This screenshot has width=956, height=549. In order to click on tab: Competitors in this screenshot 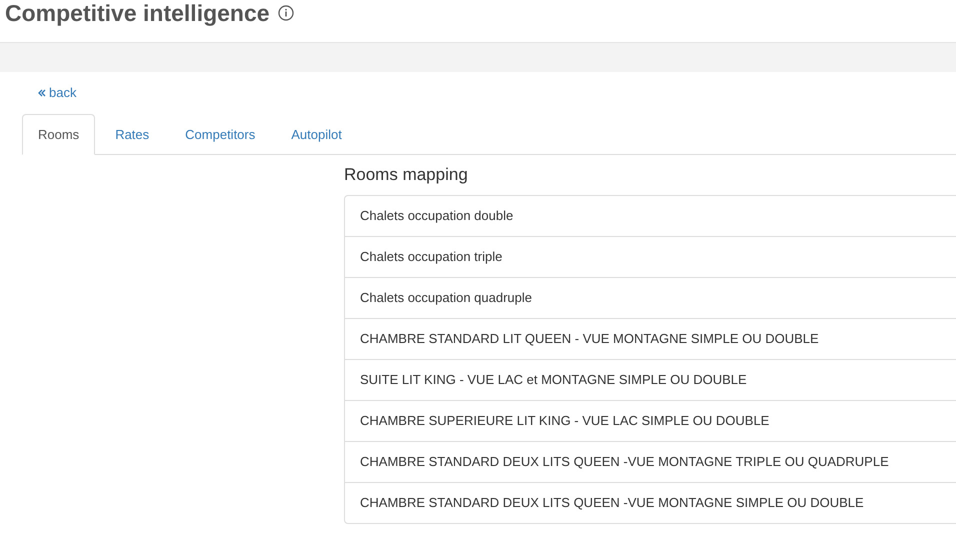, I will do `click(220, 134)`.